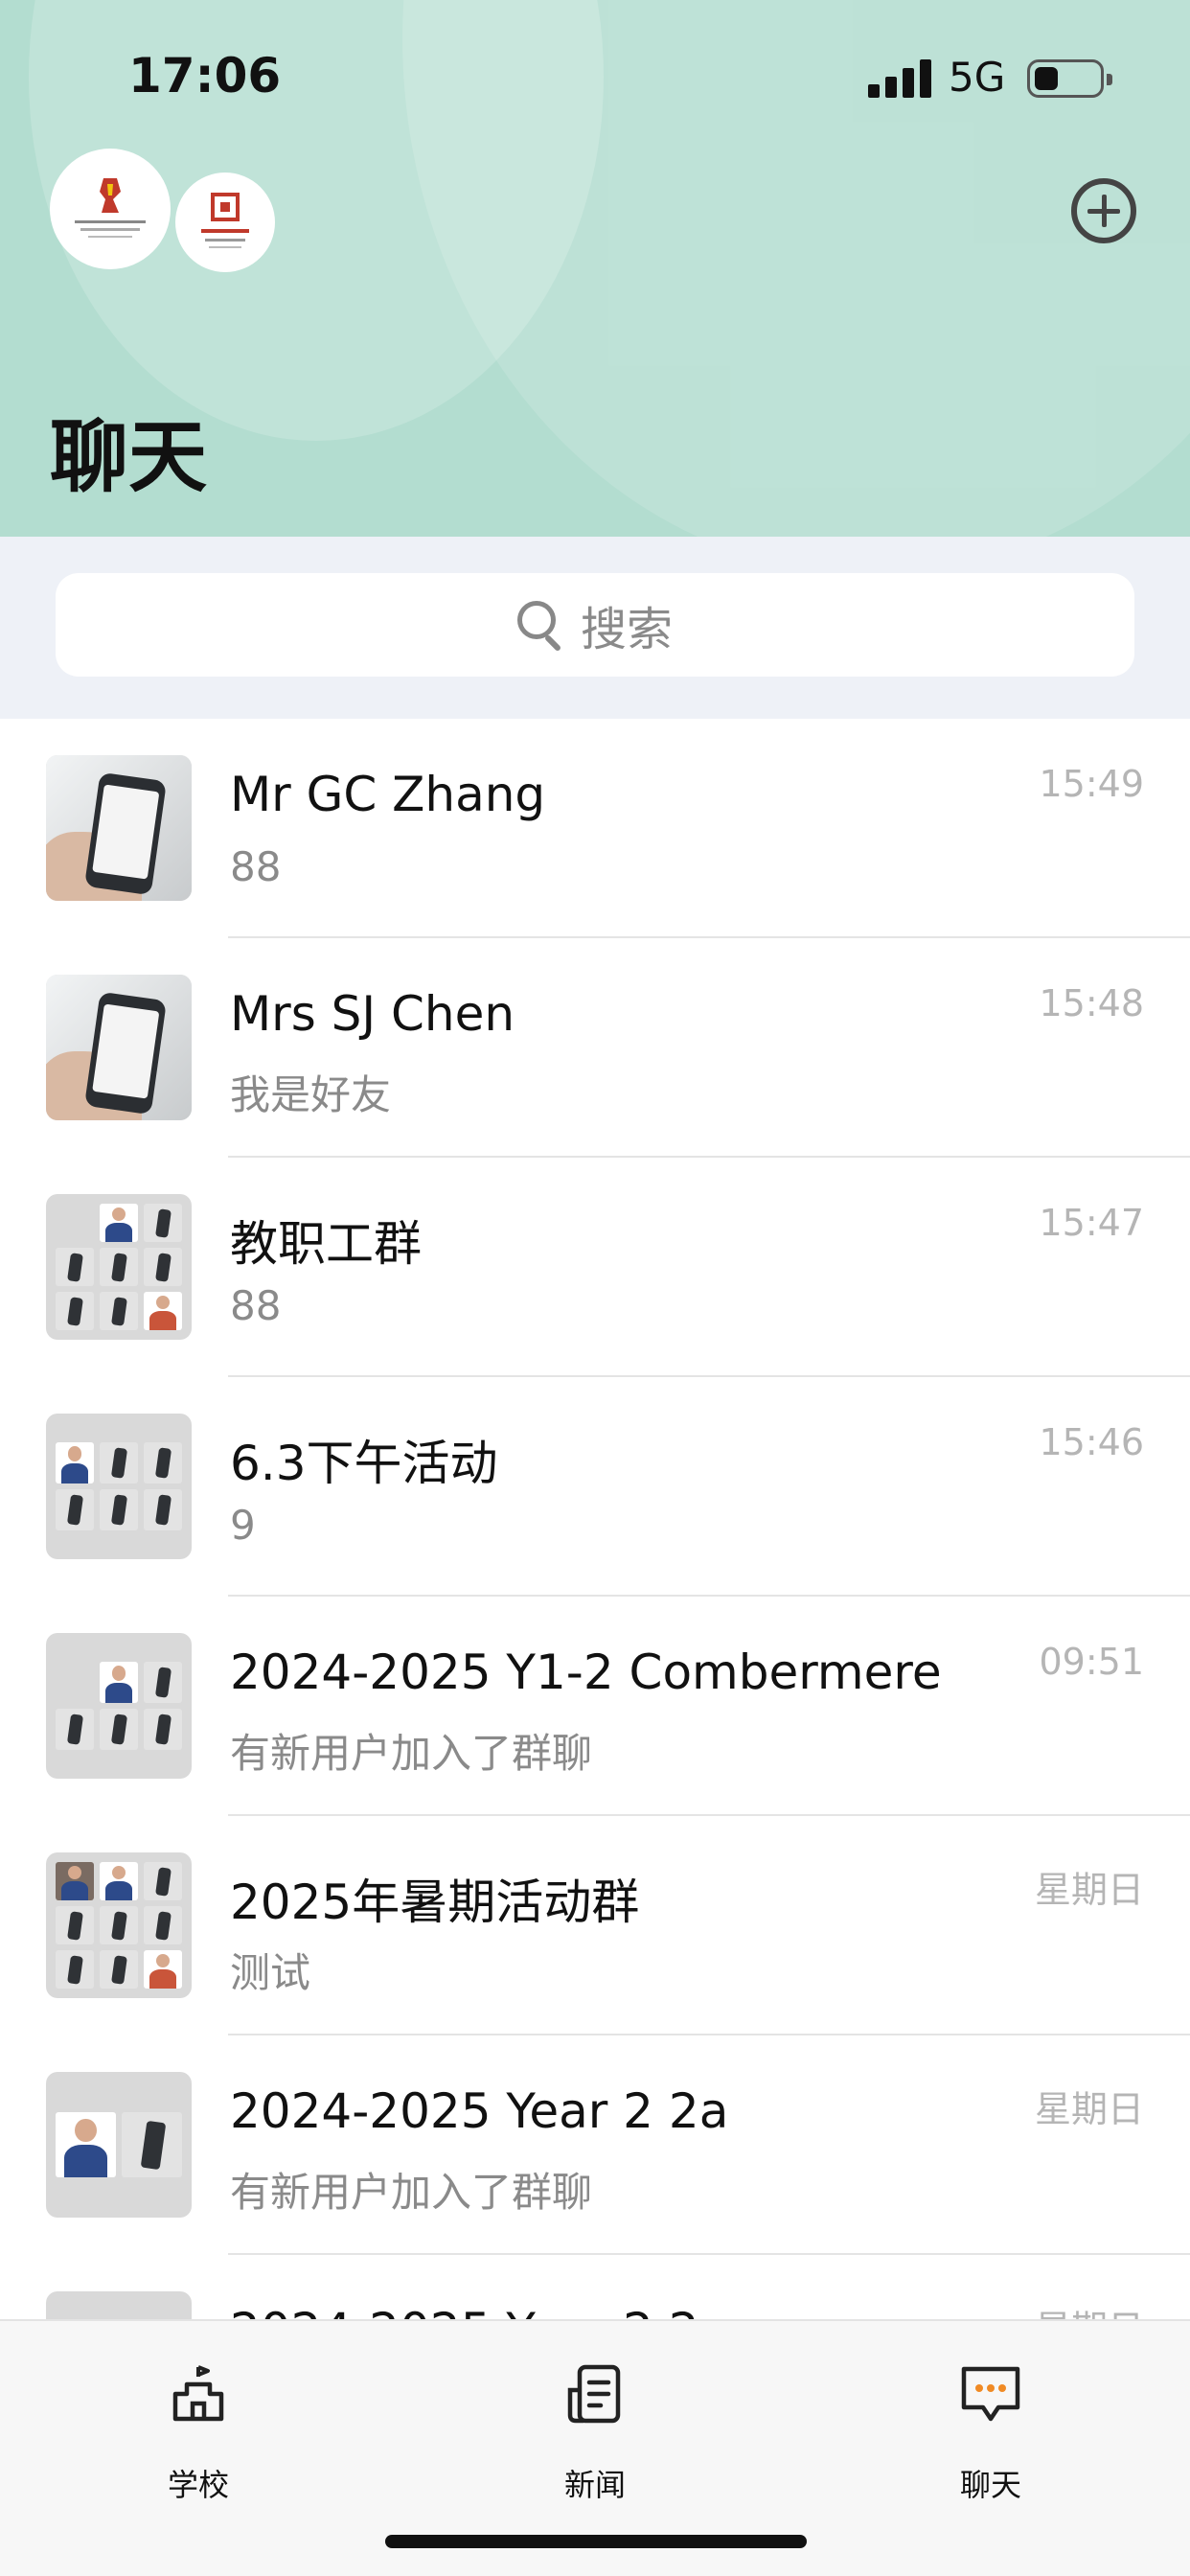  What do you see at coordinates (480, 2111) in the screenshot?
I see `chat-name: 2024-2025 Year 2 2a` at bounding box center [480, 2111].